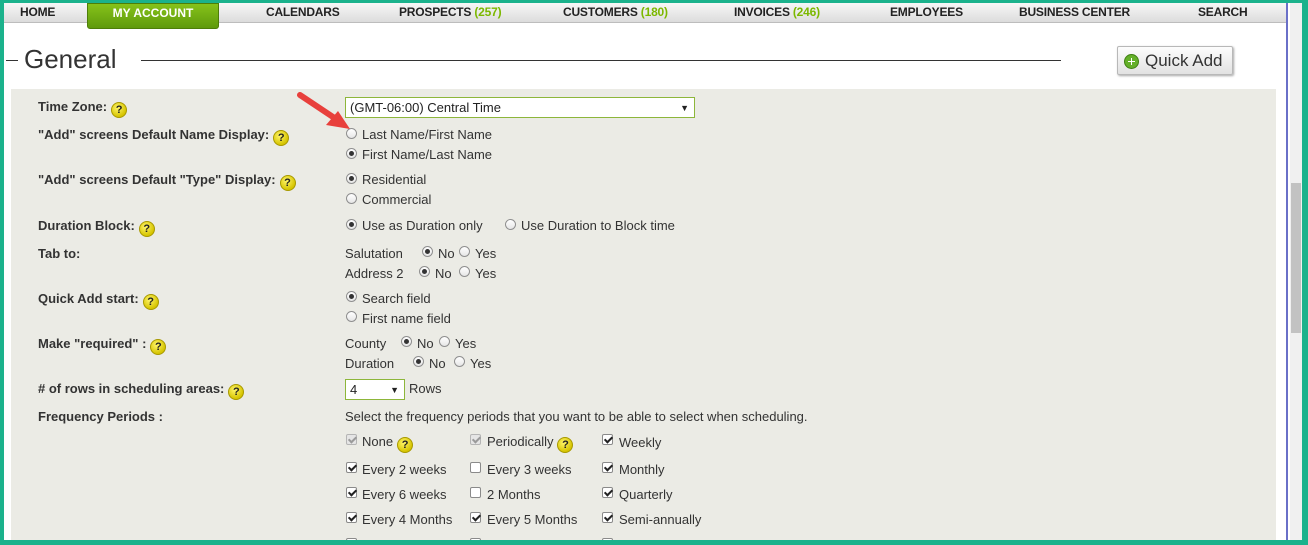  Describe the element at coordinates (406, 341) in the screenshot. I see `radio-county-no` at that location.